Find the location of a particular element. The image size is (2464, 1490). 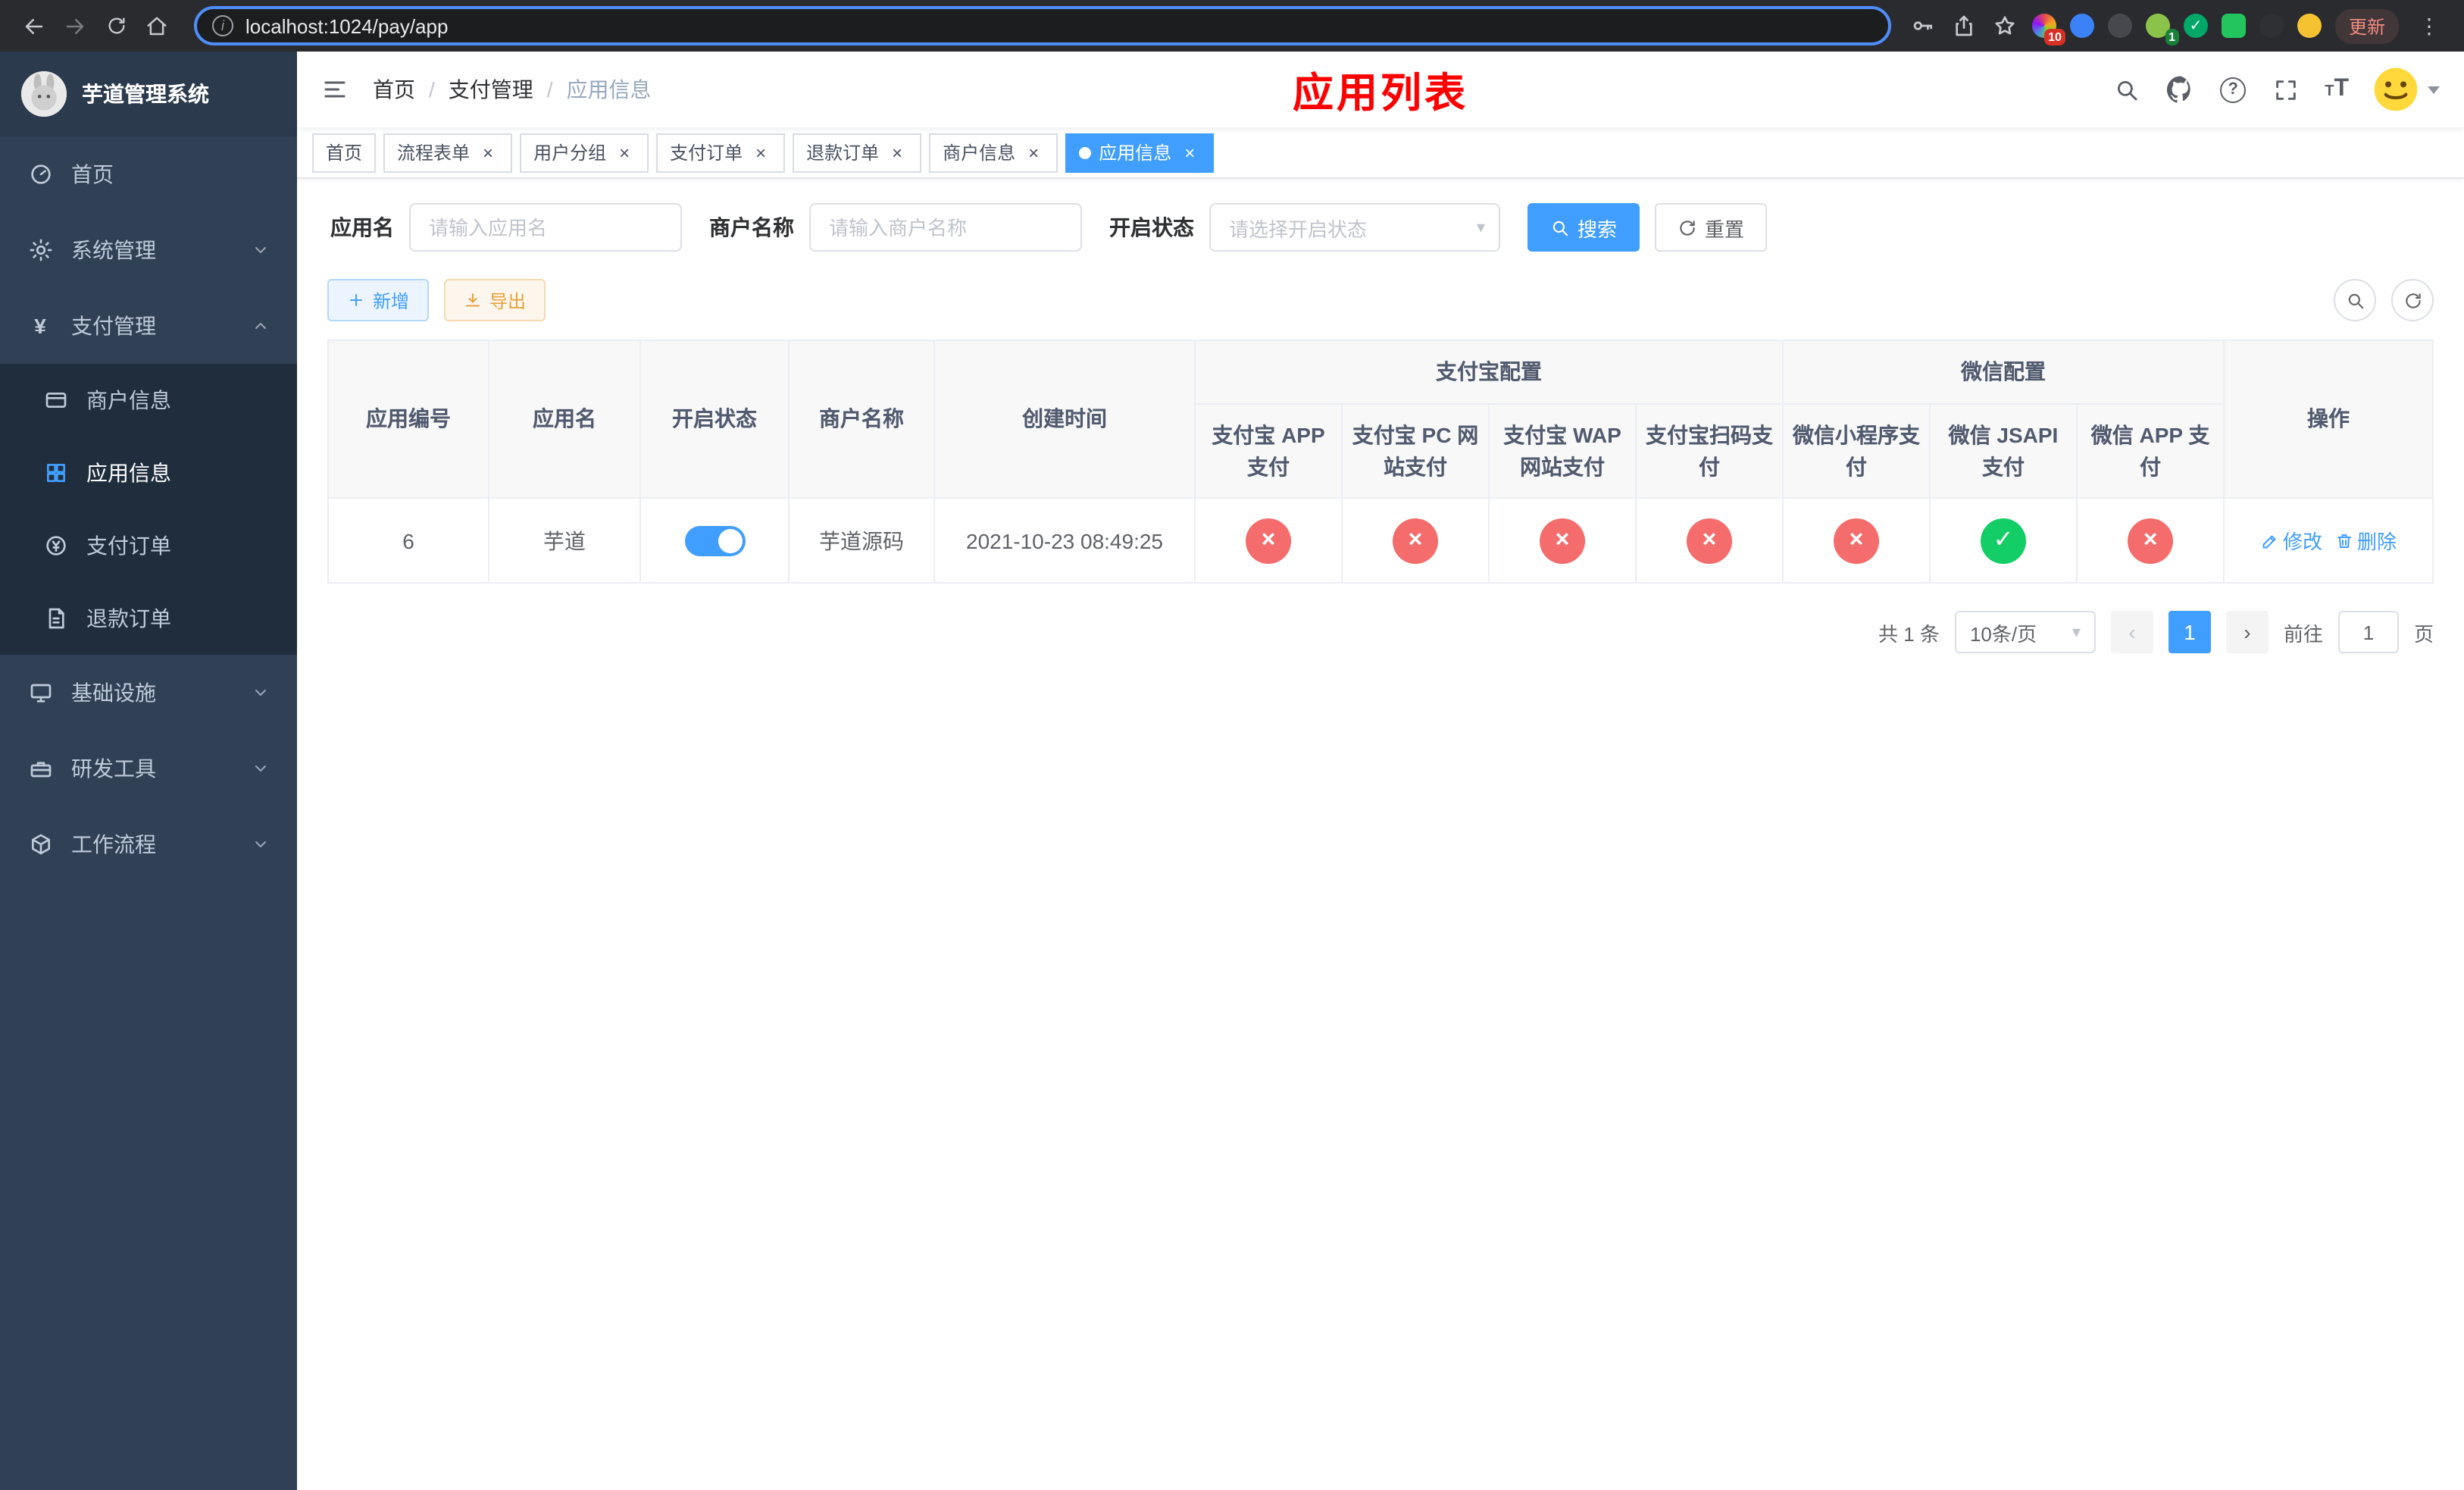

status-toggle is located at coordinates (714, 540).